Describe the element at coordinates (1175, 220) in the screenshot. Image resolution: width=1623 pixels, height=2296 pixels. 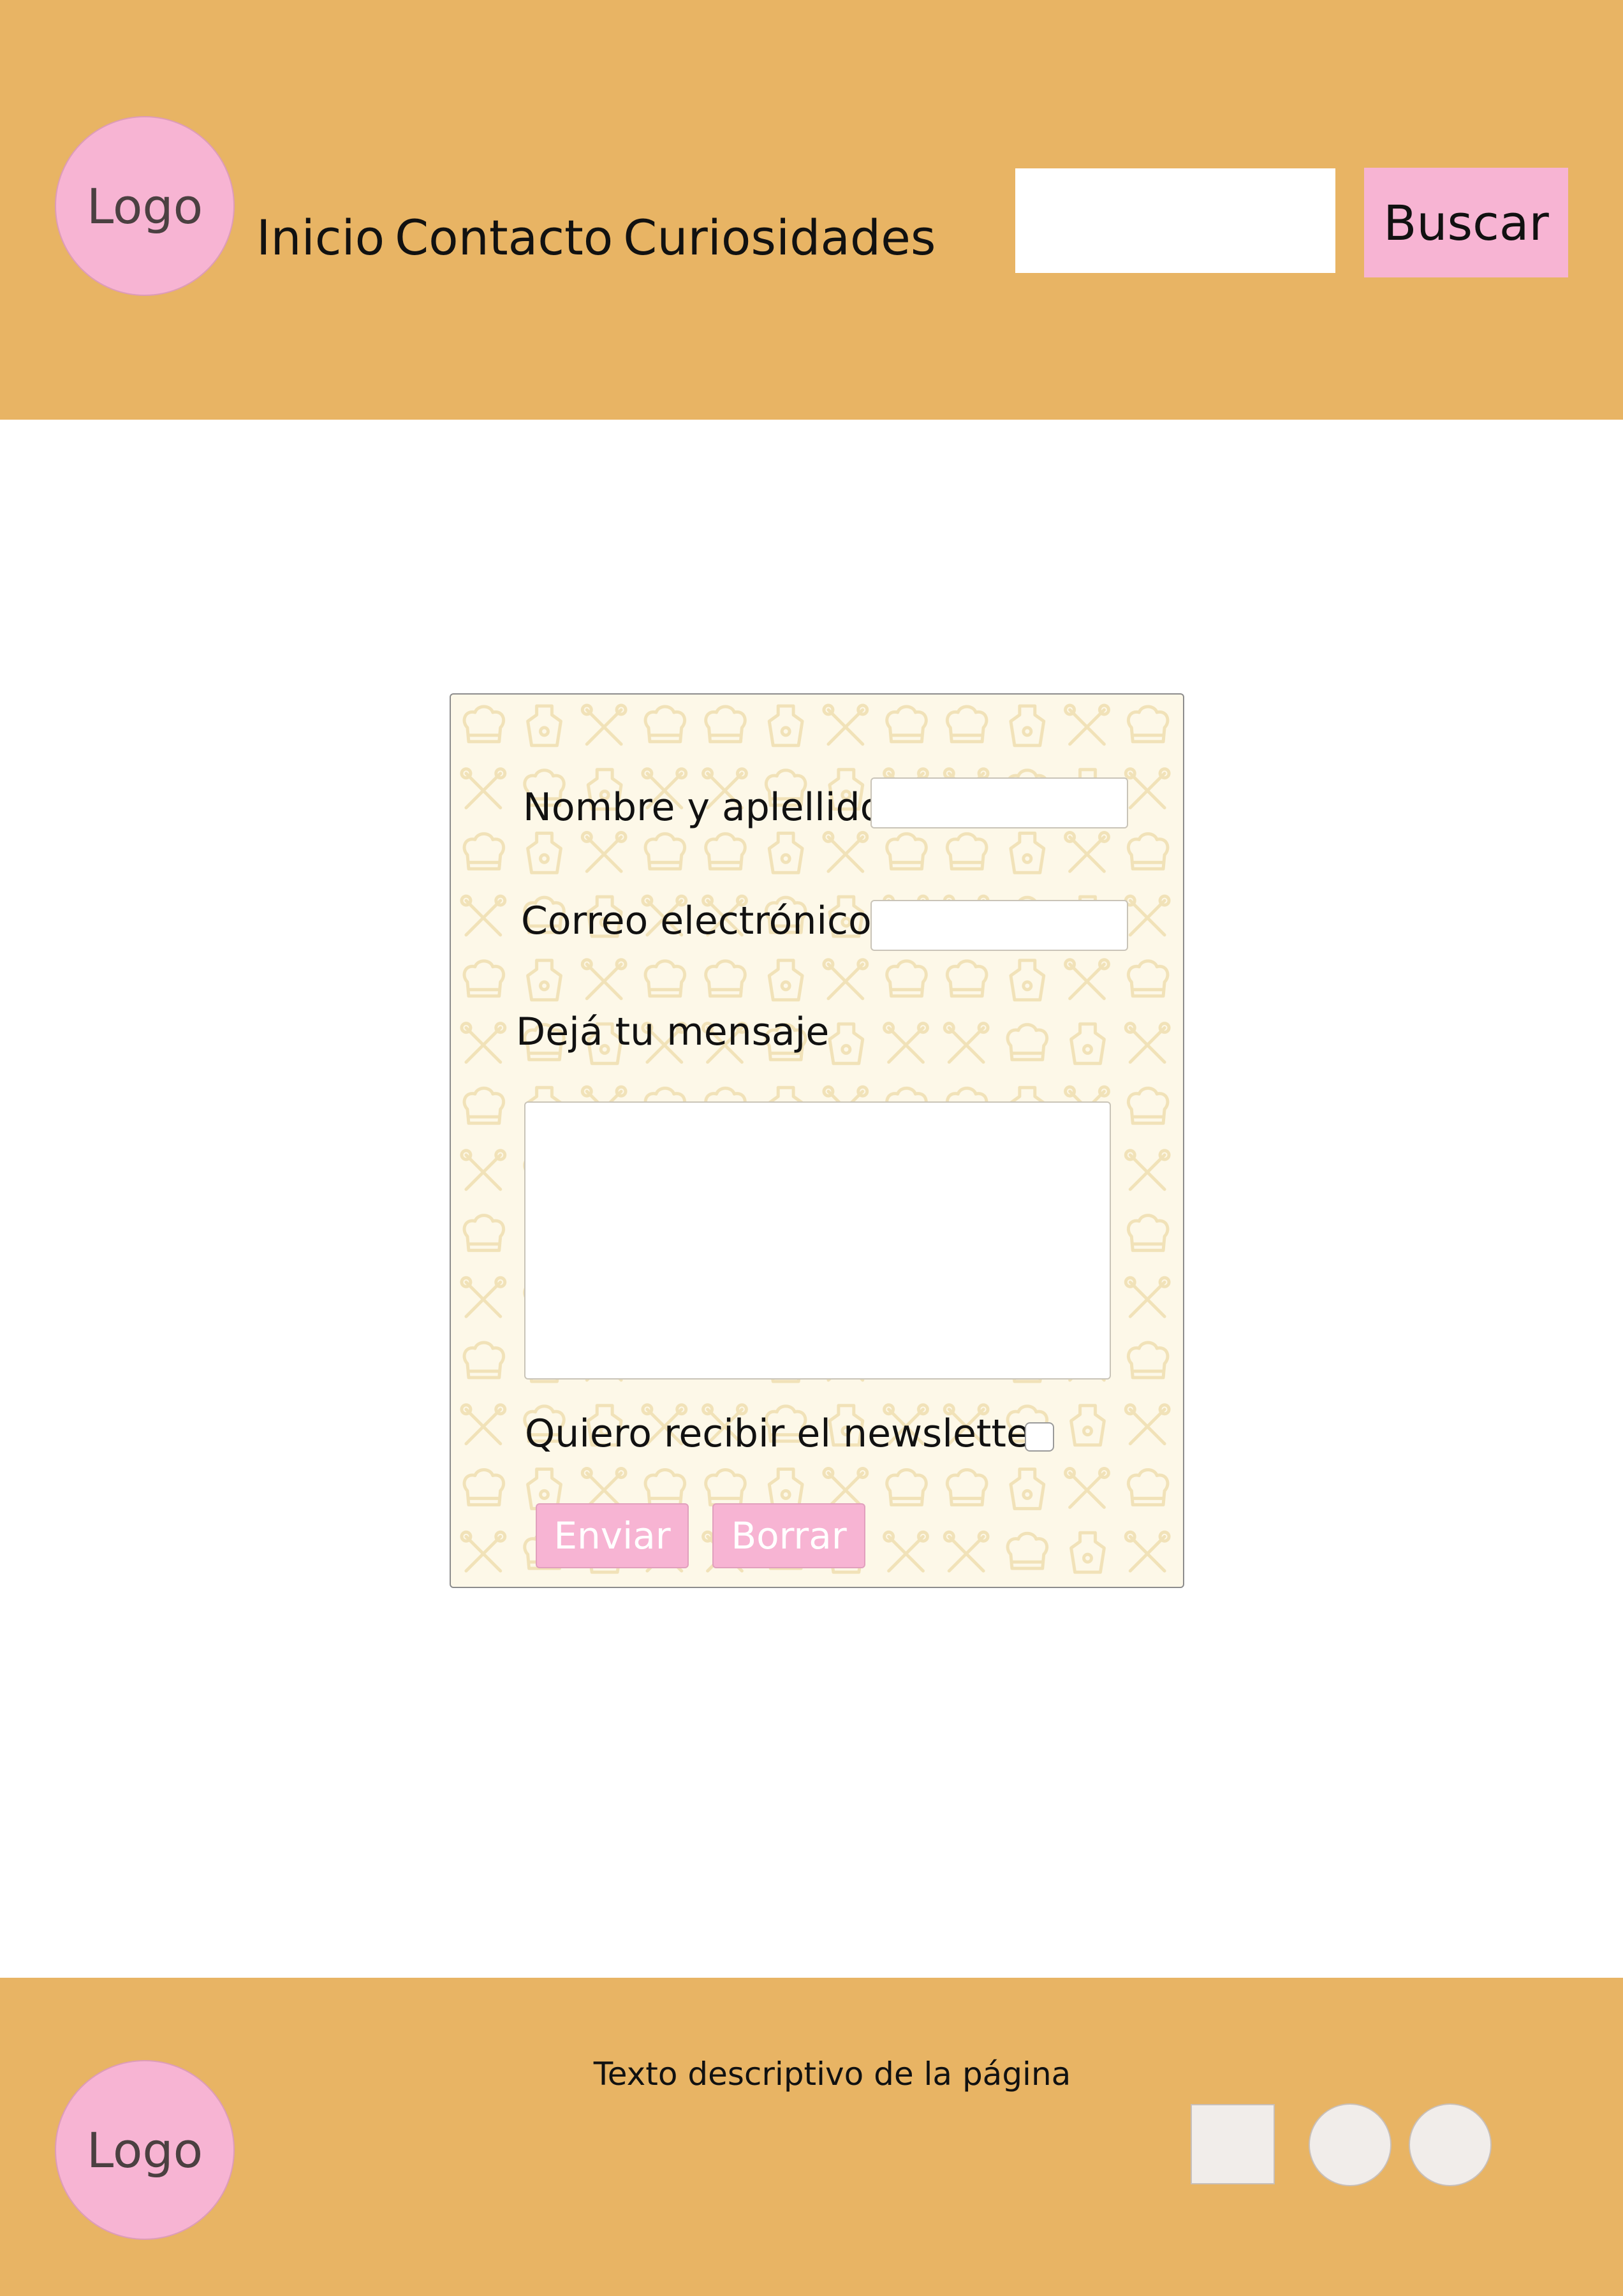
I see `search-input` at that location.